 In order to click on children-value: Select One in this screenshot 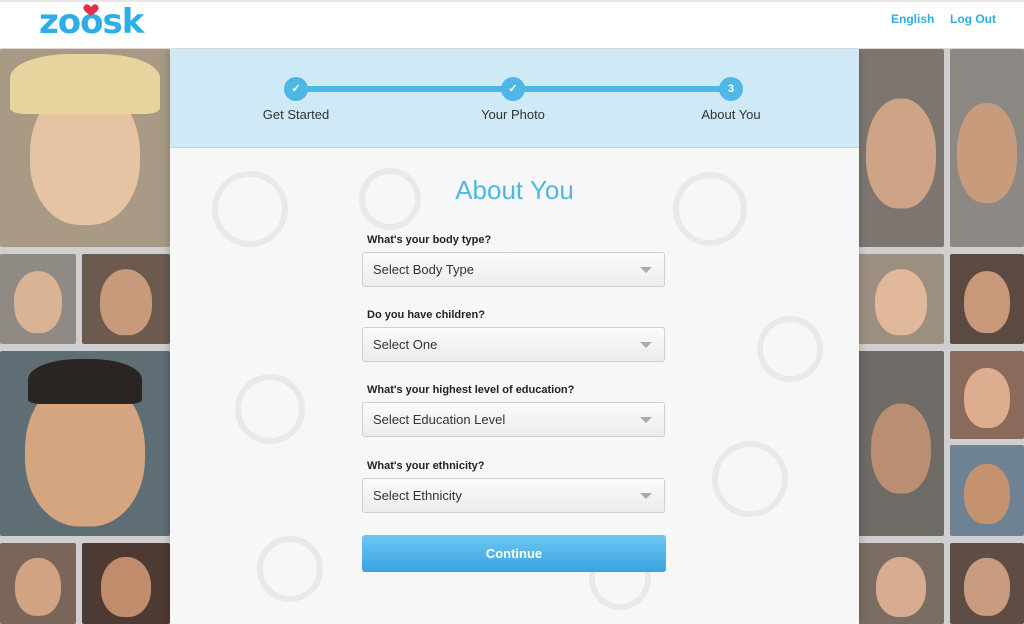, I will do `click(405, 344)`.